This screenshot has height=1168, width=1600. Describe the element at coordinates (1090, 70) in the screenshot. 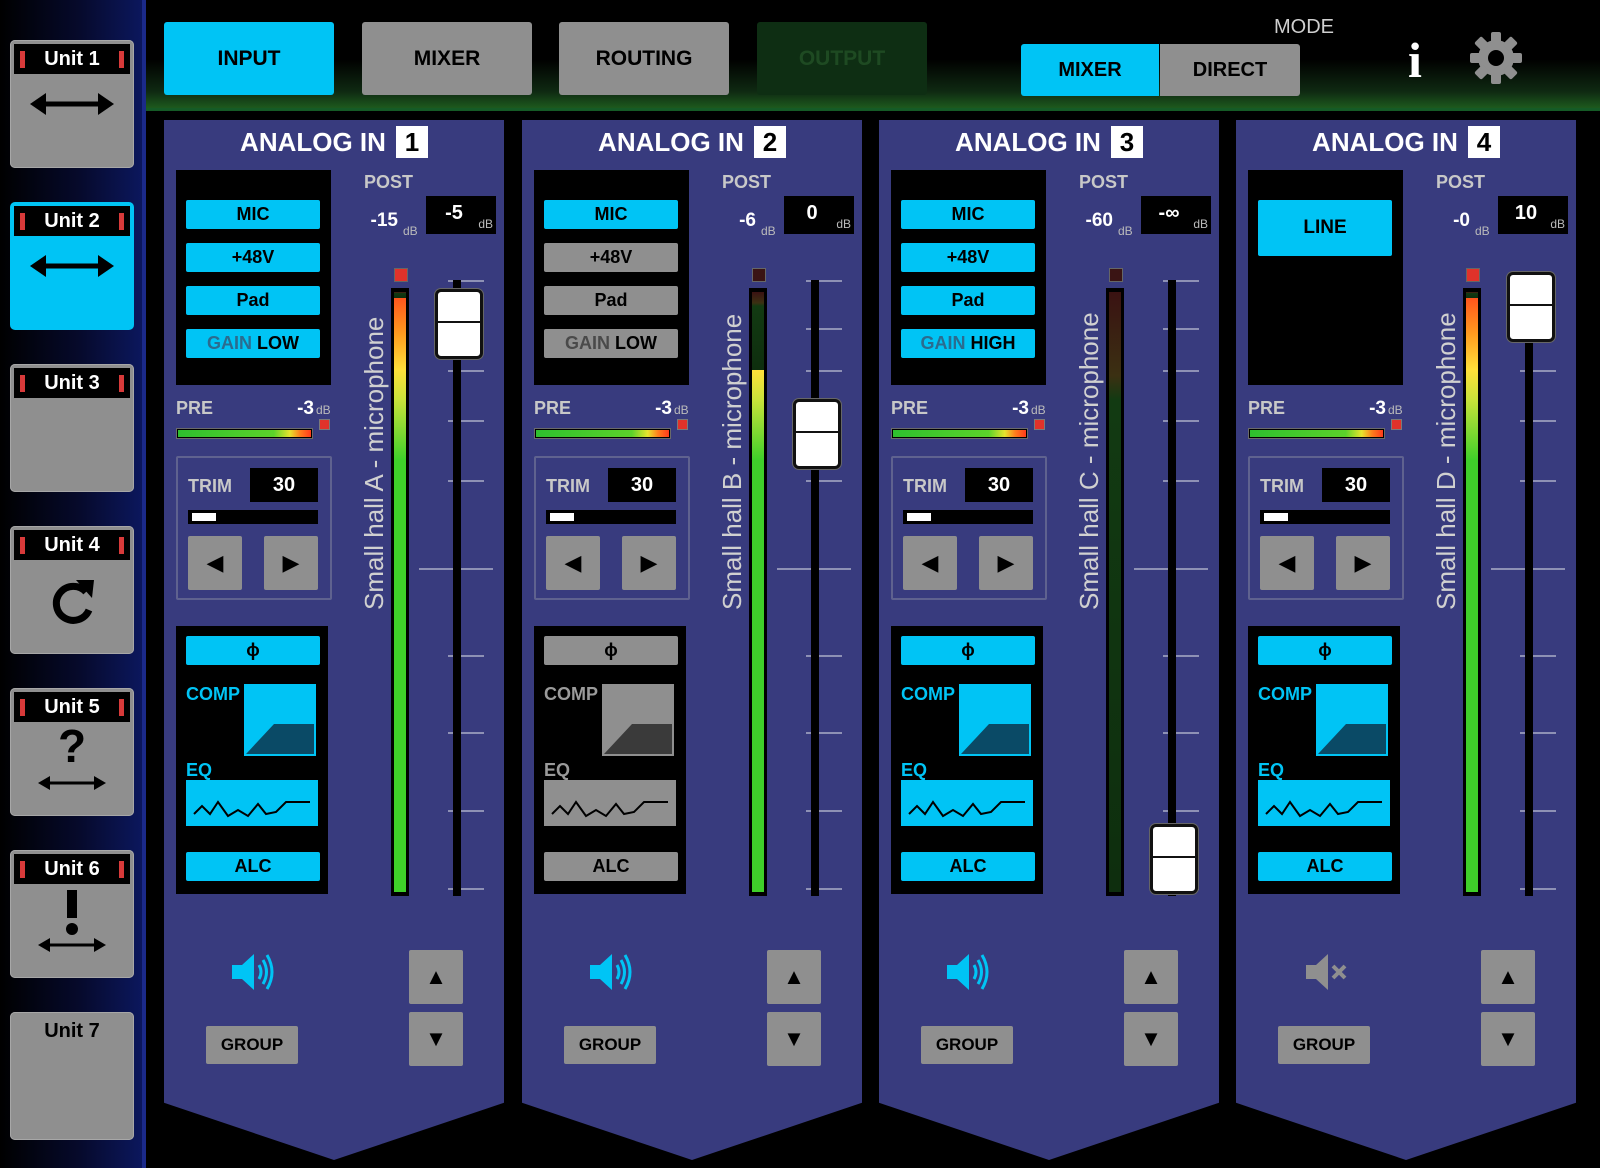

I see `mode-mixer-button: MIXER` at that location.